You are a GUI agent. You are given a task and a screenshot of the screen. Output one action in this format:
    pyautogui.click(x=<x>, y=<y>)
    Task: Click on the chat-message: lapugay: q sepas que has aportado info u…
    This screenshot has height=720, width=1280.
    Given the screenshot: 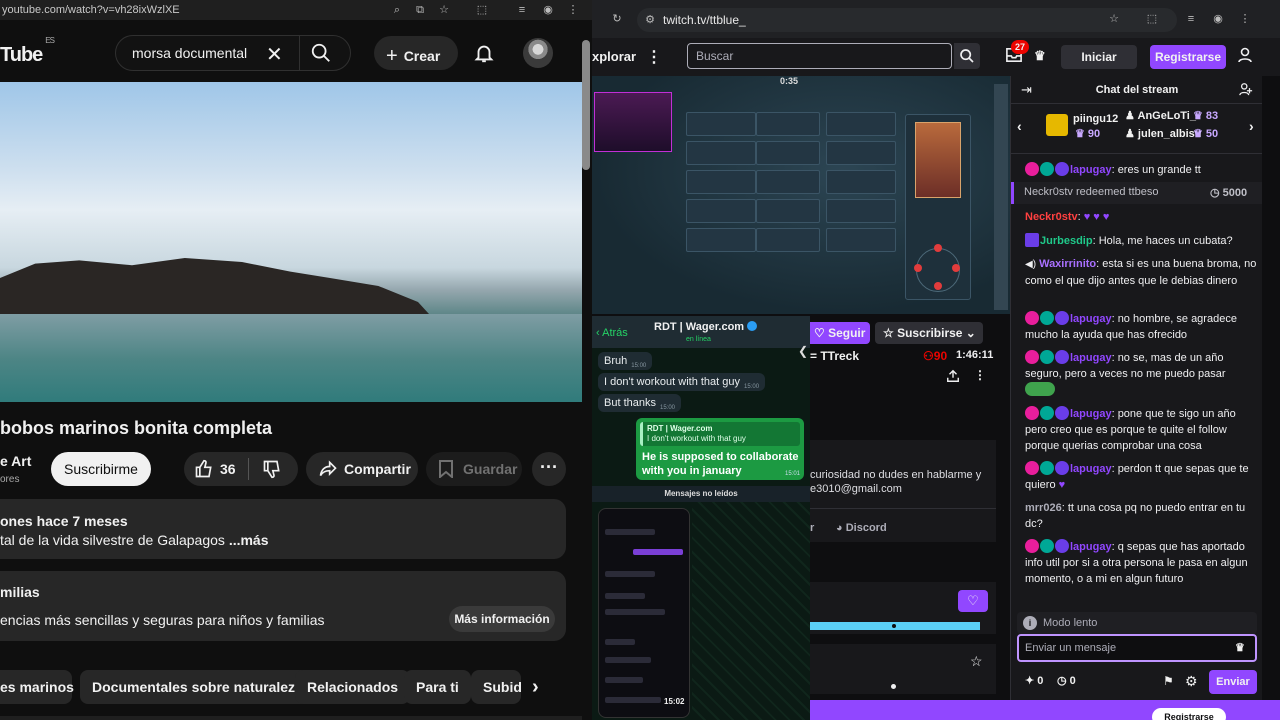 What is the action you would take?
    pyautogui.click(x=1136, y=562)
    